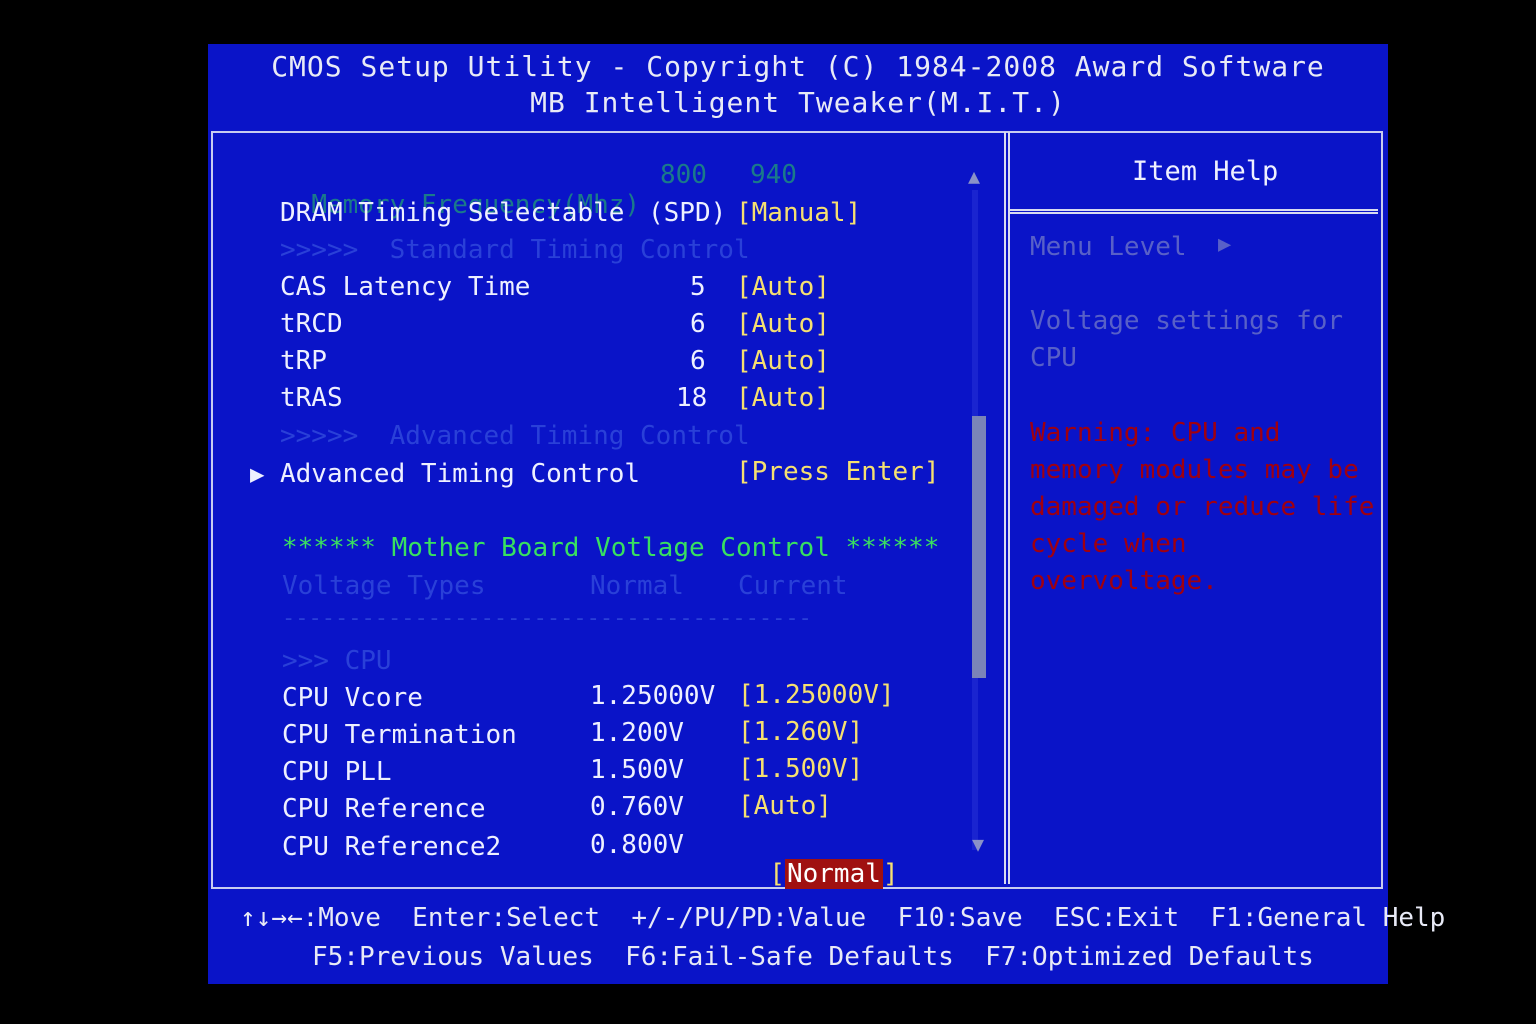  Describe the element at coordinates (384, 586) in the screenshot. I see `voltage-types-col: Voltage Types` at that location.